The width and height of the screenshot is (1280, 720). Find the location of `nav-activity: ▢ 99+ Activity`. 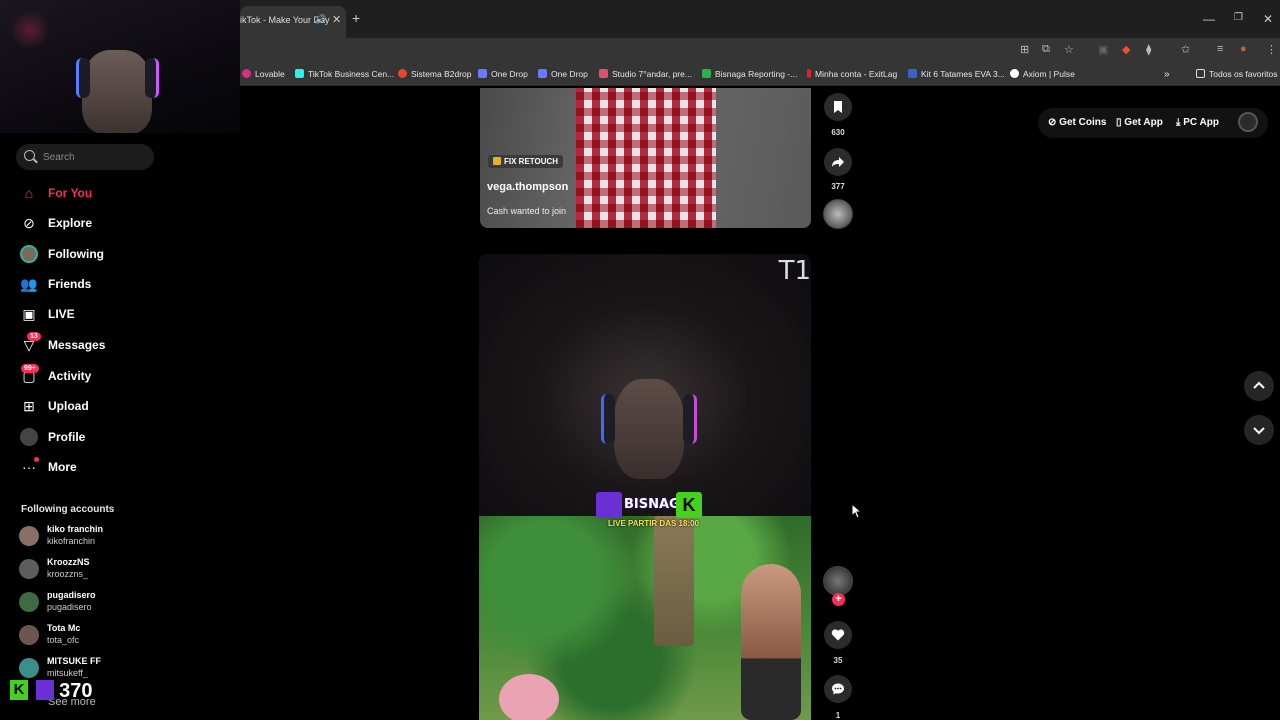

nav-activity: ▢ 99+ Activity is located at coordinates (120, 376).